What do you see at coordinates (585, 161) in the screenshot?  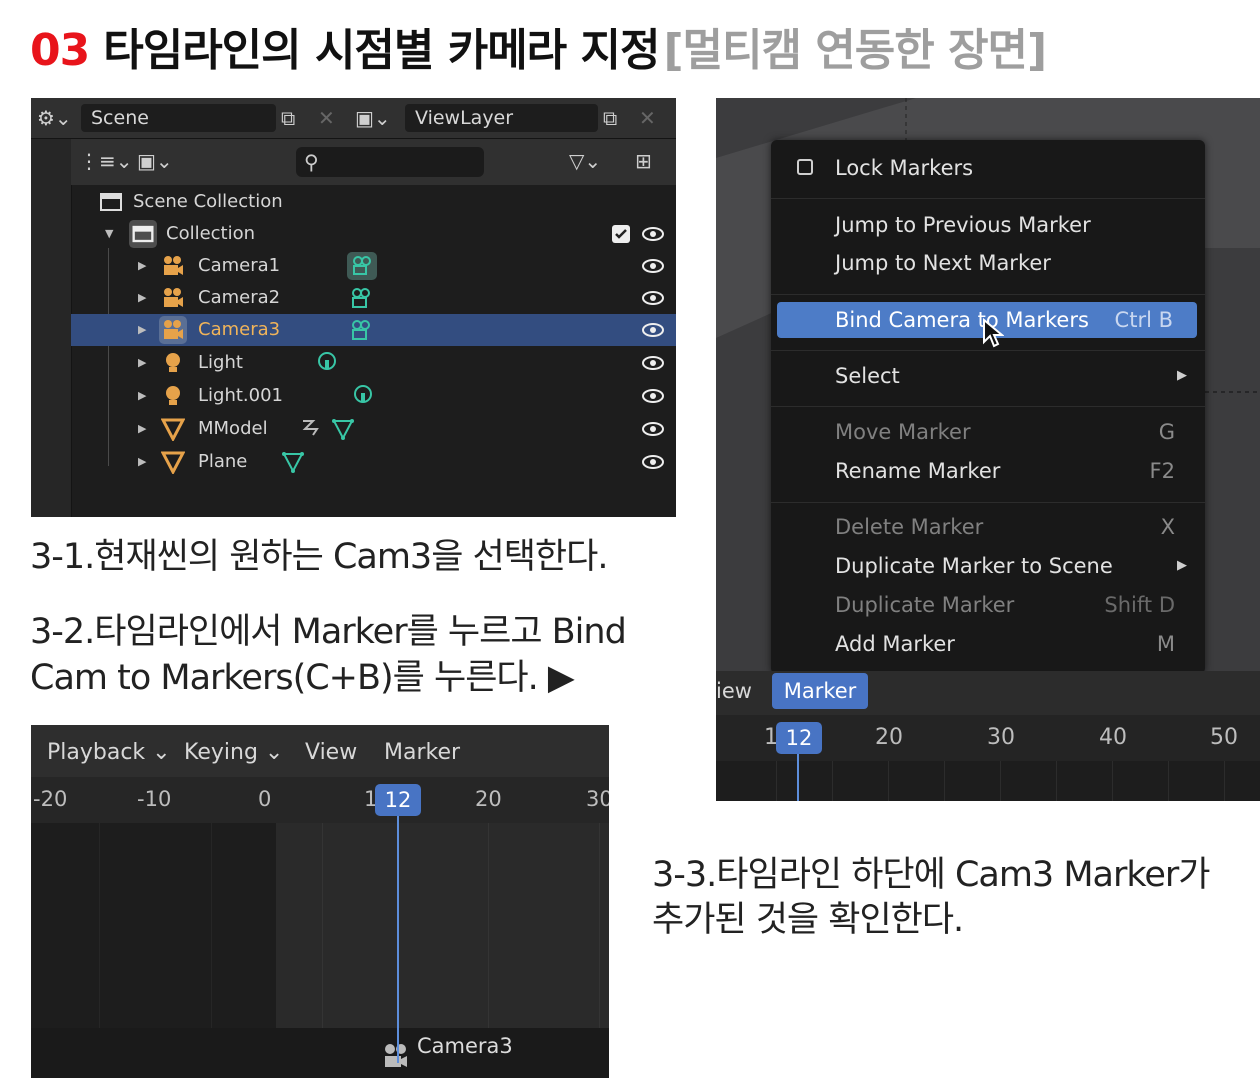 I see `filter-icon: ▽⌄` at bounding box center [585, 161].